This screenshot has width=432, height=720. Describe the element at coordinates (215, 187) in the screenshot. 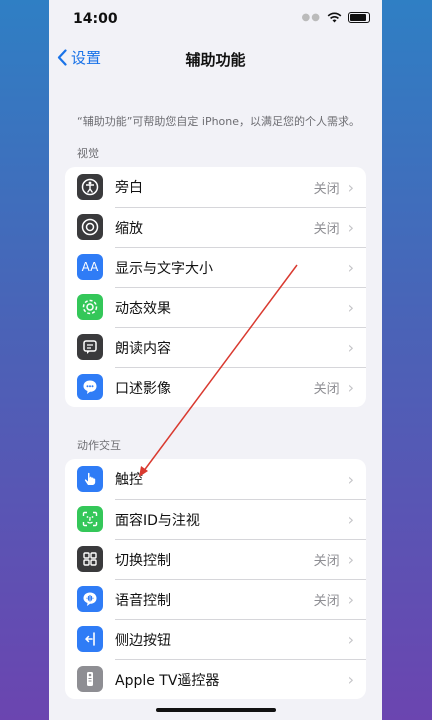

I see `row-voiceover: 旁白 关闭 ›` at that location.